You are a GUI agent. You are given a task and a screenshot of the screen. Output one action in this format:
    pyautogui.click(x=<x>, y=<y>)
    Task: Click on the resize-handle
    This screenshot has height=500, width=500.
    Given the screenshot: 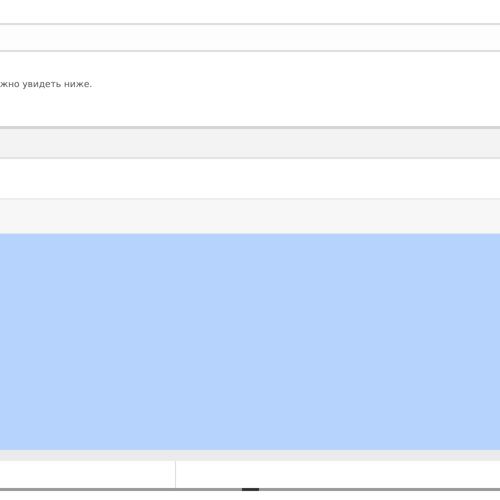 What is the action you would take?
    pyautogui.click(x=250, y=489)
    